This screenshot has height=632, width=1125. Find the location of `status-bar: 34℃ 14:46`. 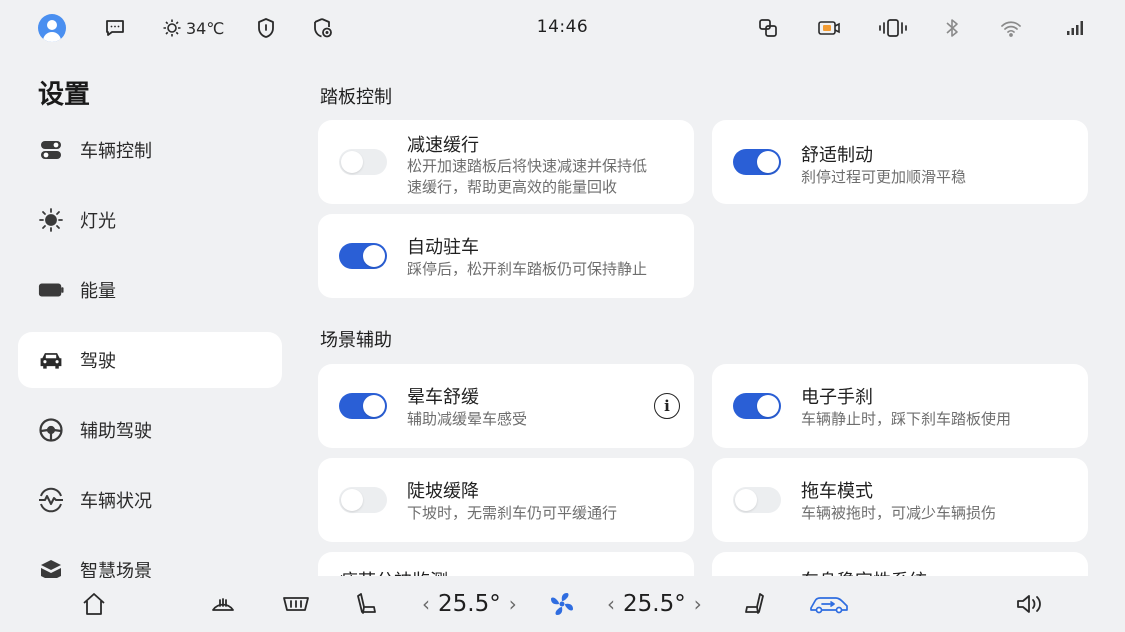

status-bar: 34℃ 14:46 is located at coordinates (562, 29).